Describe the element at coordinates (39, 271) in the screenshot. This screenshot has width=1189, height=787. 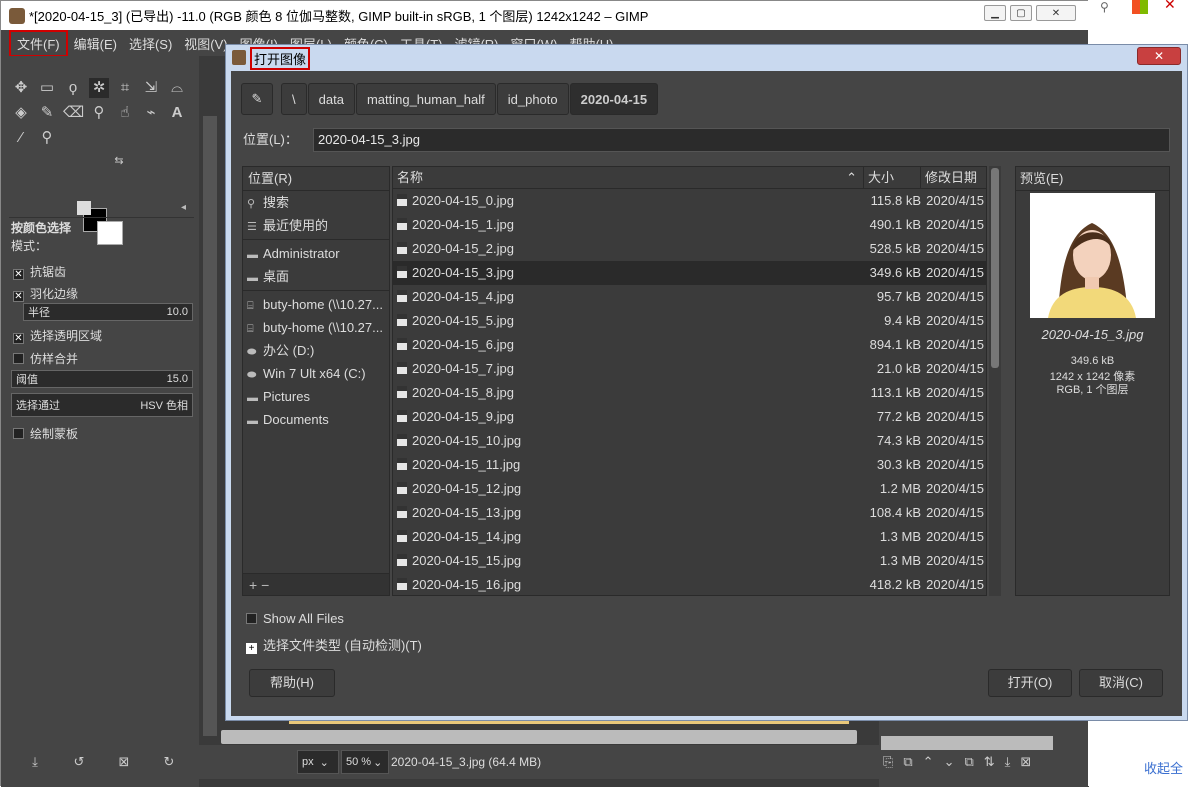
I see `antialias-option: ✕ 抗锯齿` at that location.